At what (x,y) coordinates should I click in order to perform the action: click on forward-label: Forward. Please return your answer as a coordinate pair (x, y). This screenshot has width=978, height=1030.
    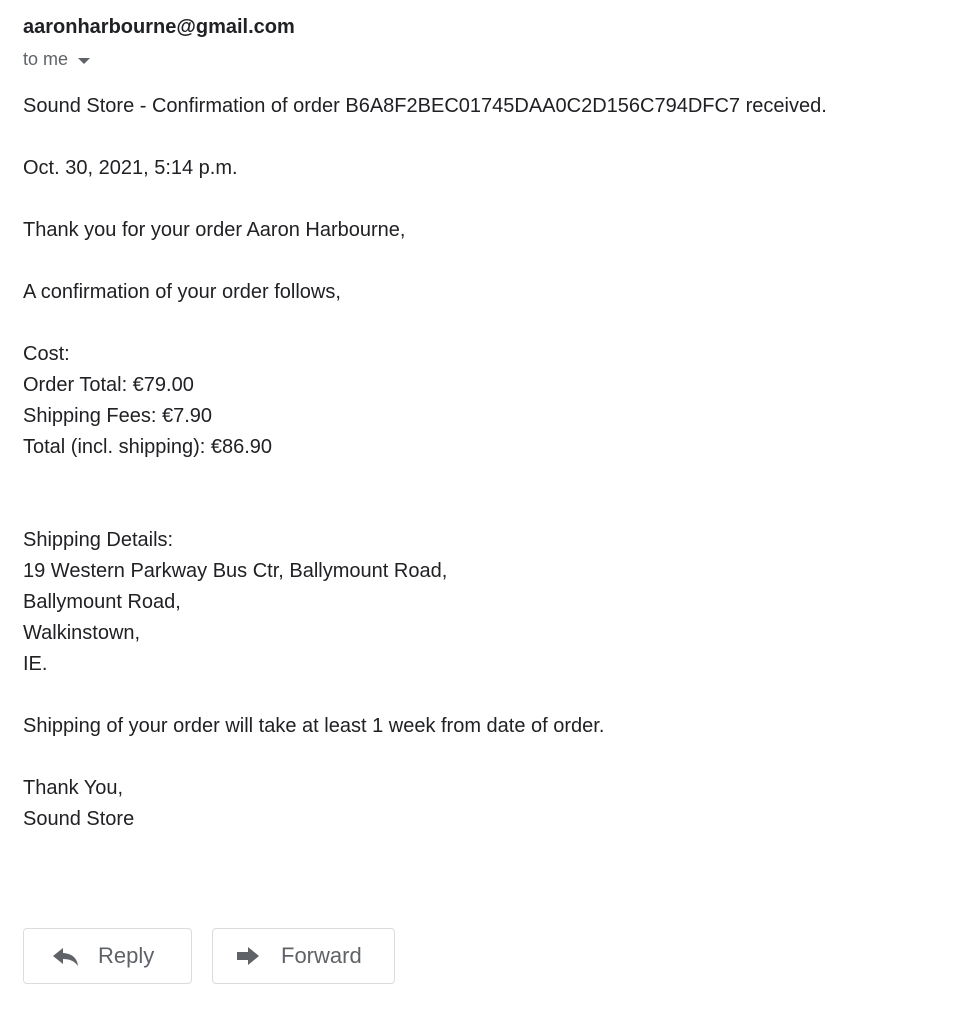
    Looking at the image, I should click on (321, 955).